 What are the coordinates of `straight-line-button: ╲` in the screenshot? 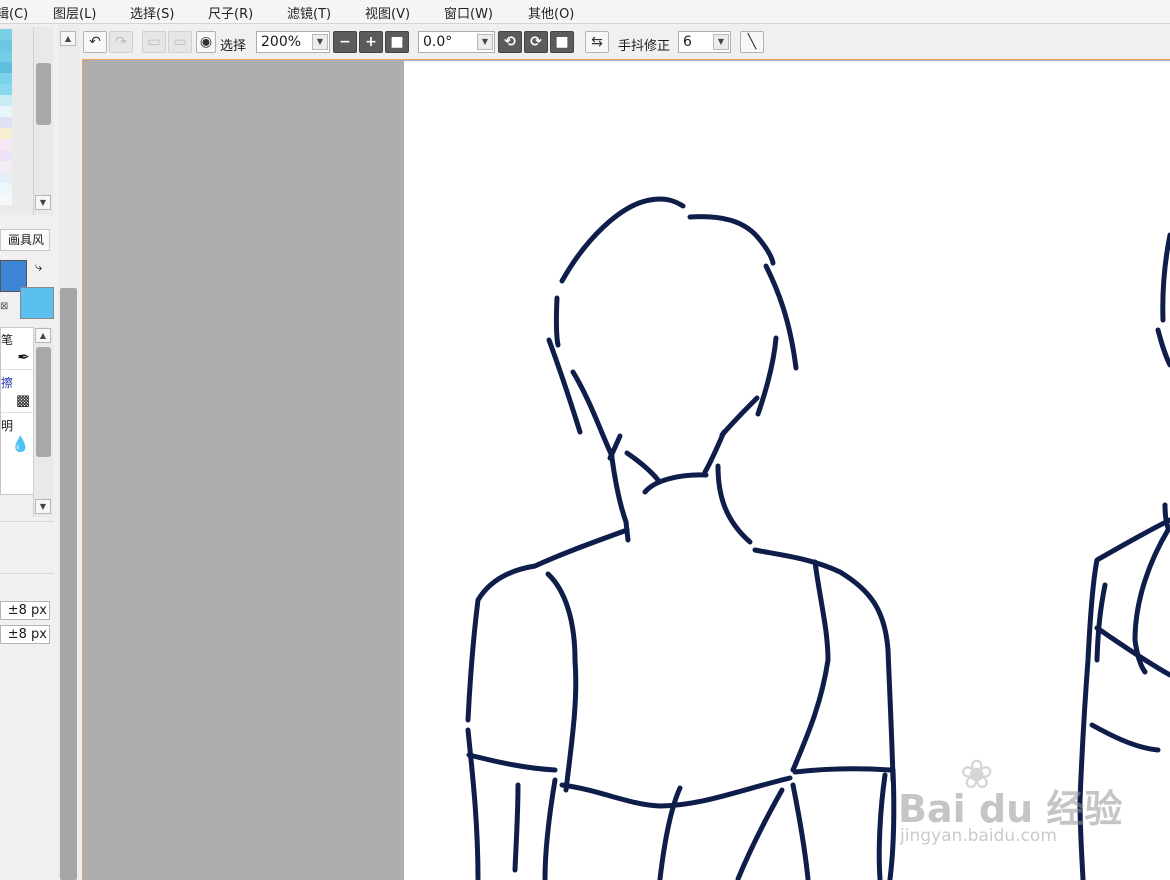 It's located at (752, 42).